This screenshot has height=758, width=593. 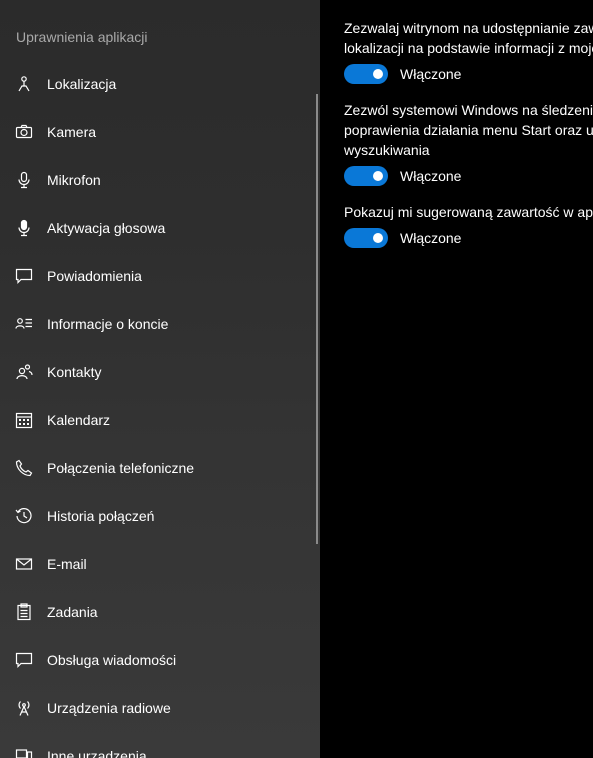 I want to click on app-launch-tracking-toggle, so click(x=366, y=176).